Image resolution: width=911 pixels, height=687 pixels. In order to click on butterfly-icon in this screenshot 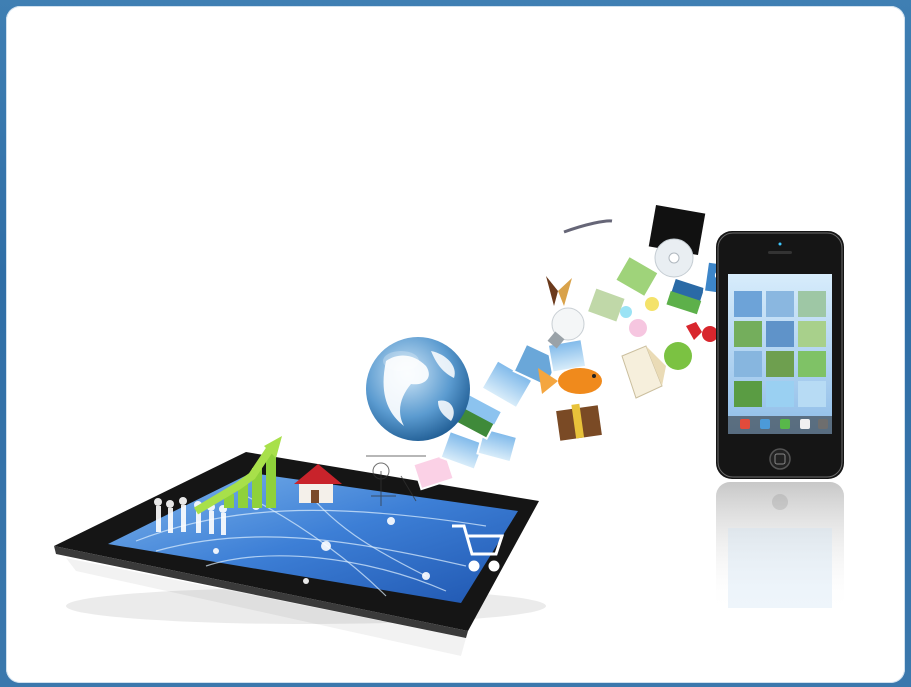, I will do `click(559, 291)`.